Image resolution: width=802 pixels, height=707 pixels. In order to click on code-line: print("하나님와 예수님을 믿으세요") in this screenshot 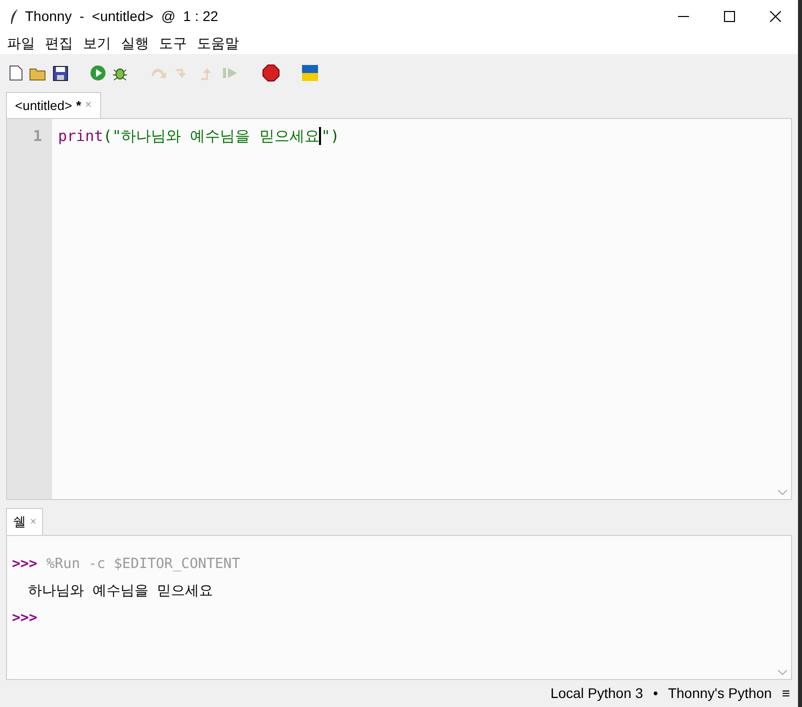, I will do `click(199, 137)`.